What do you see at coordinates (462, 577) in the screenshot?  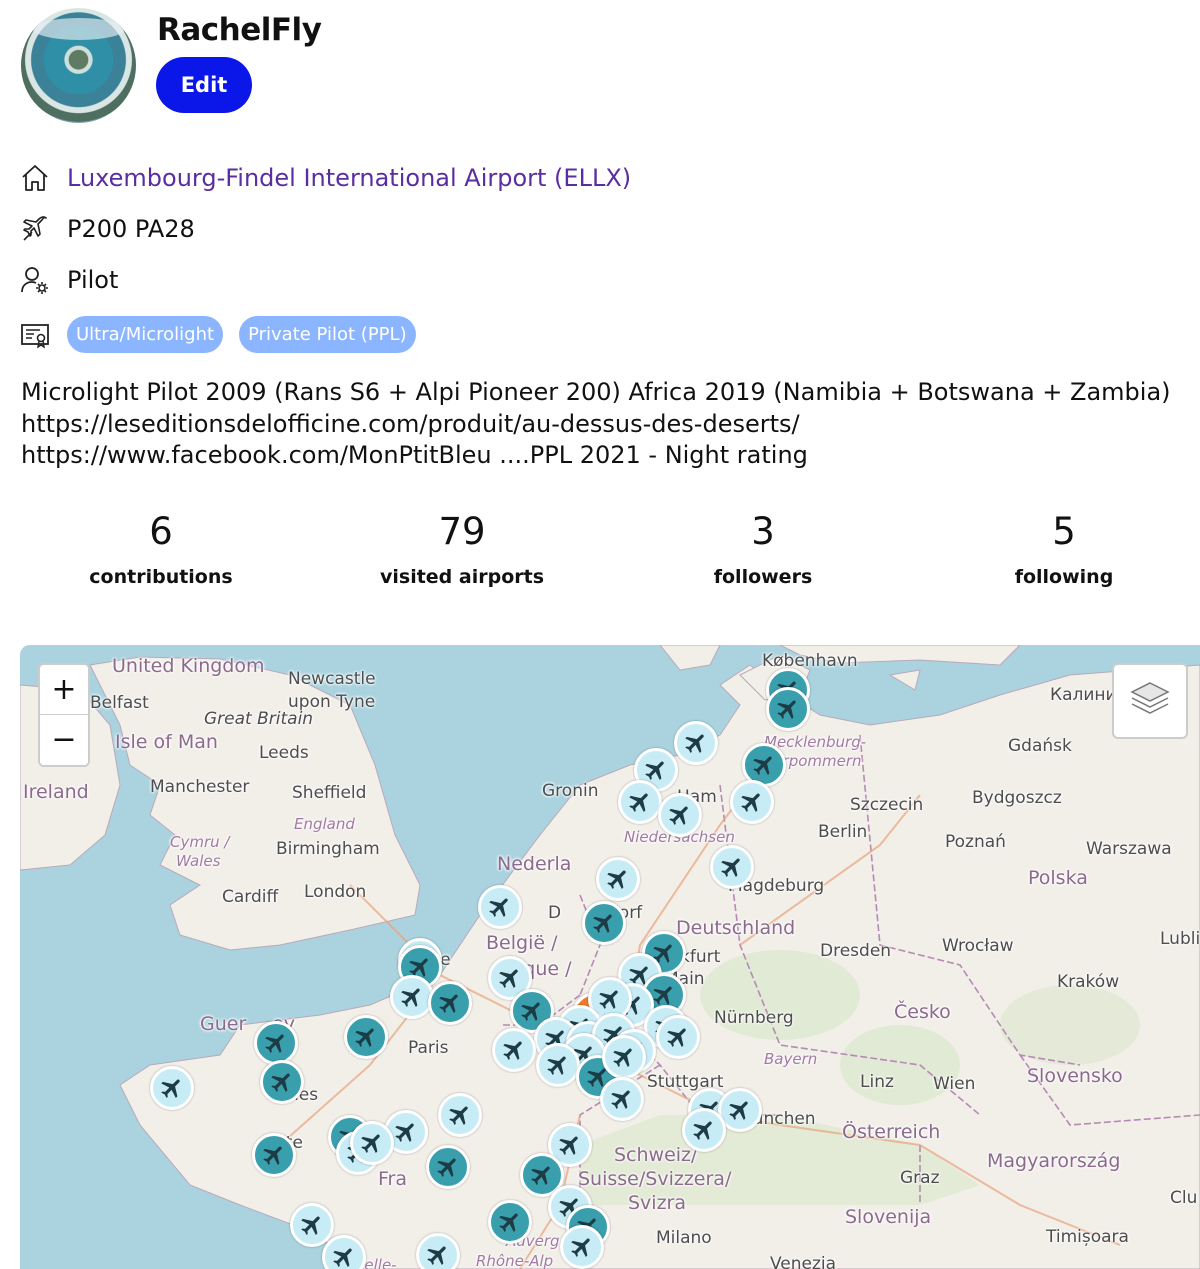 I see `stat-label: visited airports` at bounding box center [462, 577].